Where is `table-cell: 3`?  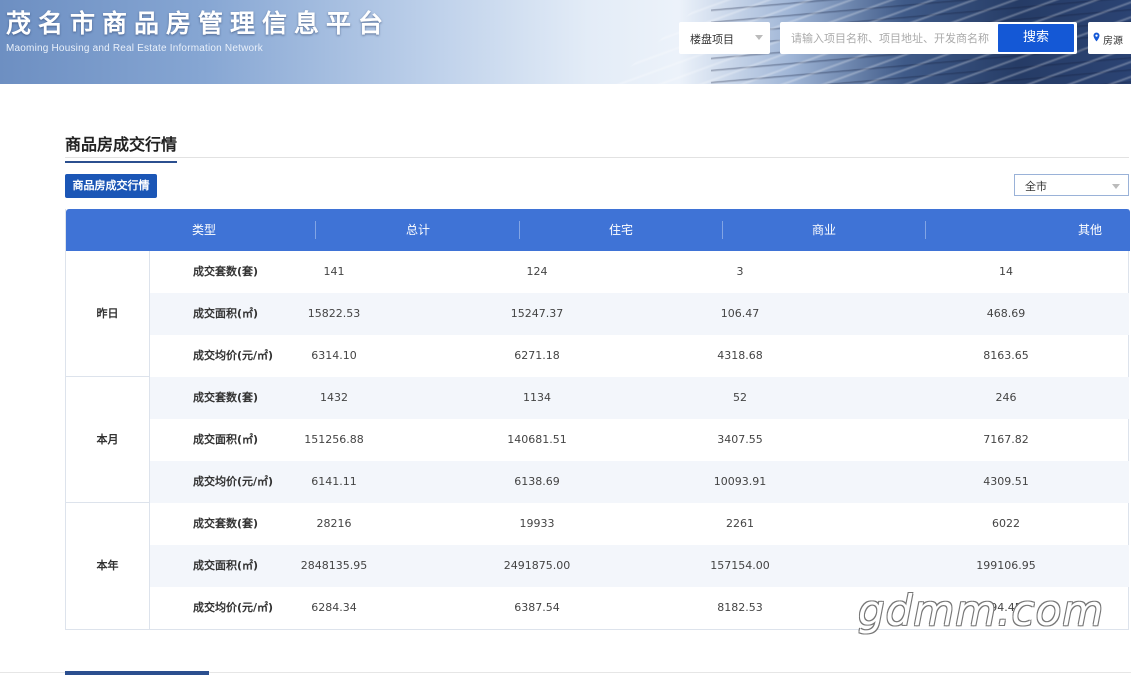
table-cell: 3 is located at coordinates (740, 271).